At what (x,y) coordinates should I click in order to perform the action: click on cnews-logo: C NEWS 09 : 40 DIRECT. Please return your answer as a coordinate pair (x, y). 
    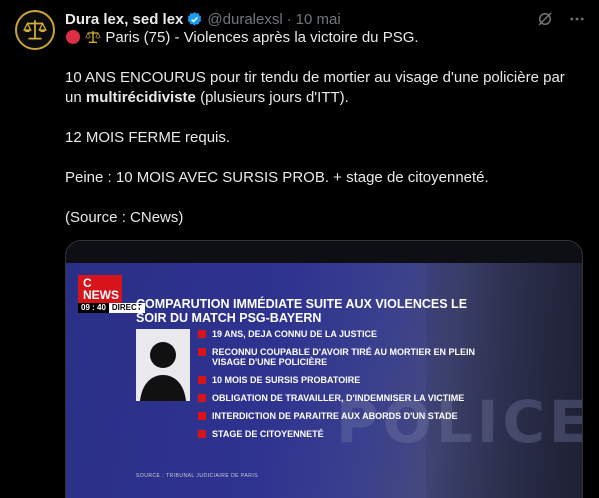
    Looking at the image, I should click on (111, 294).